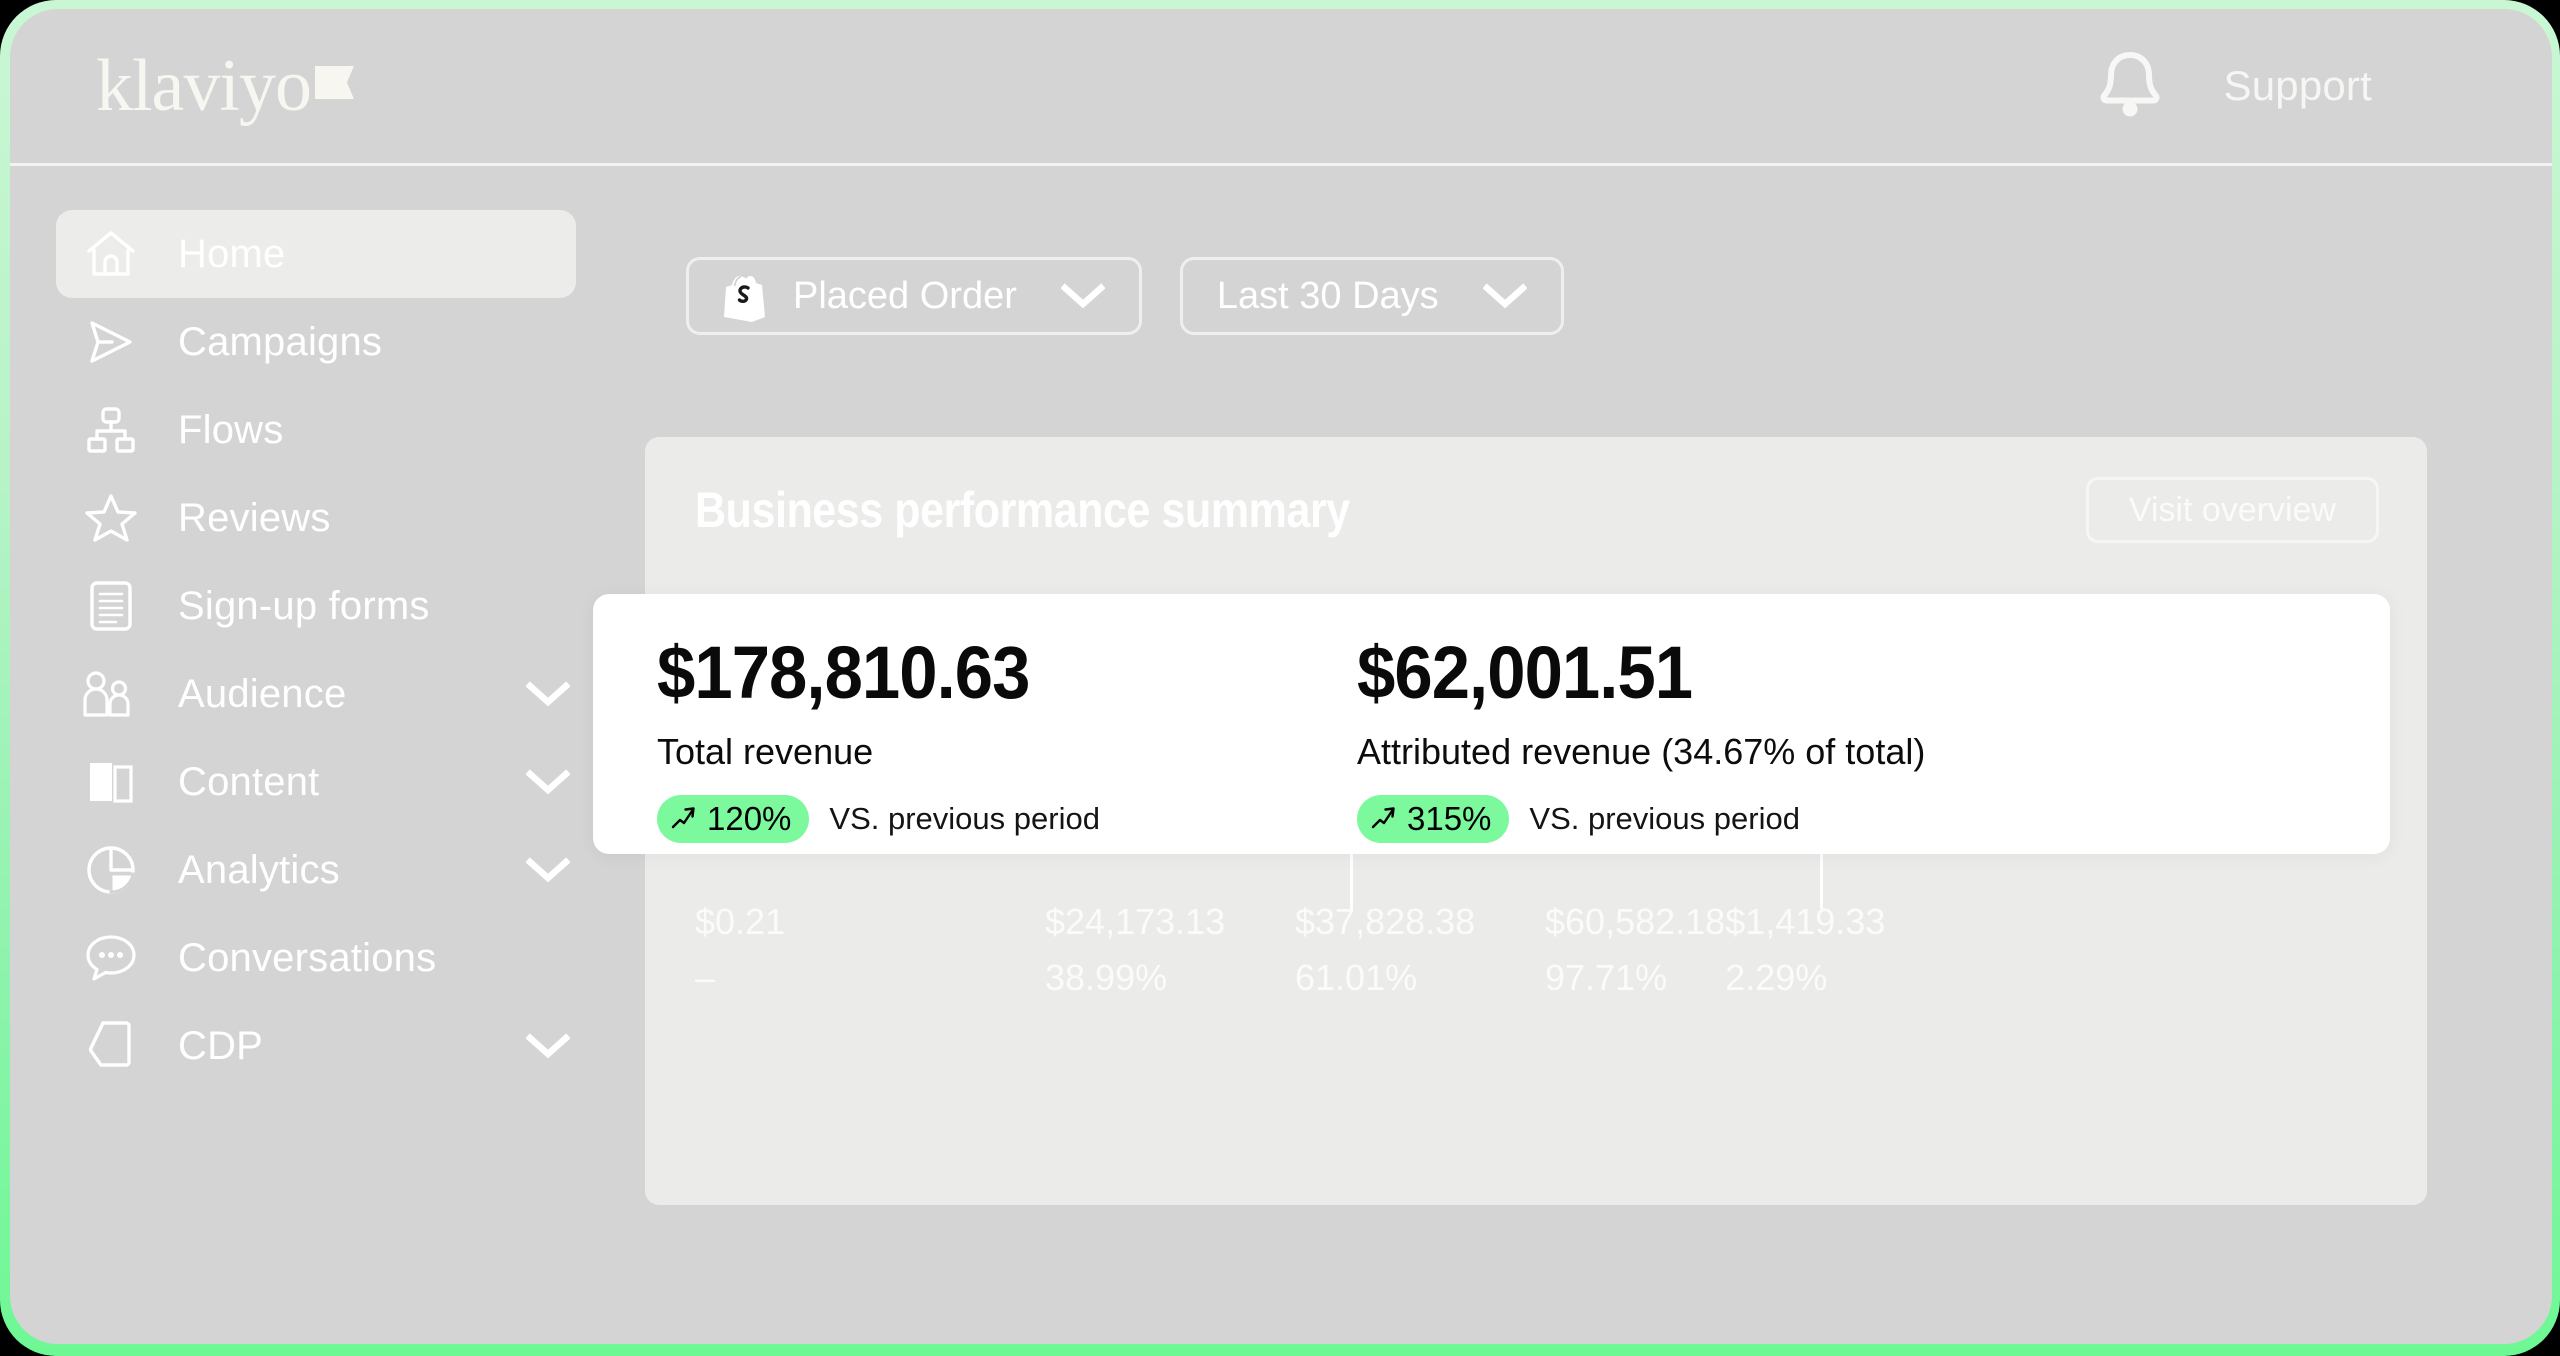 The height and width of the screenshot is (1356, 2560). I want to click on page-title: Business performance summary, so click(1022, 510).